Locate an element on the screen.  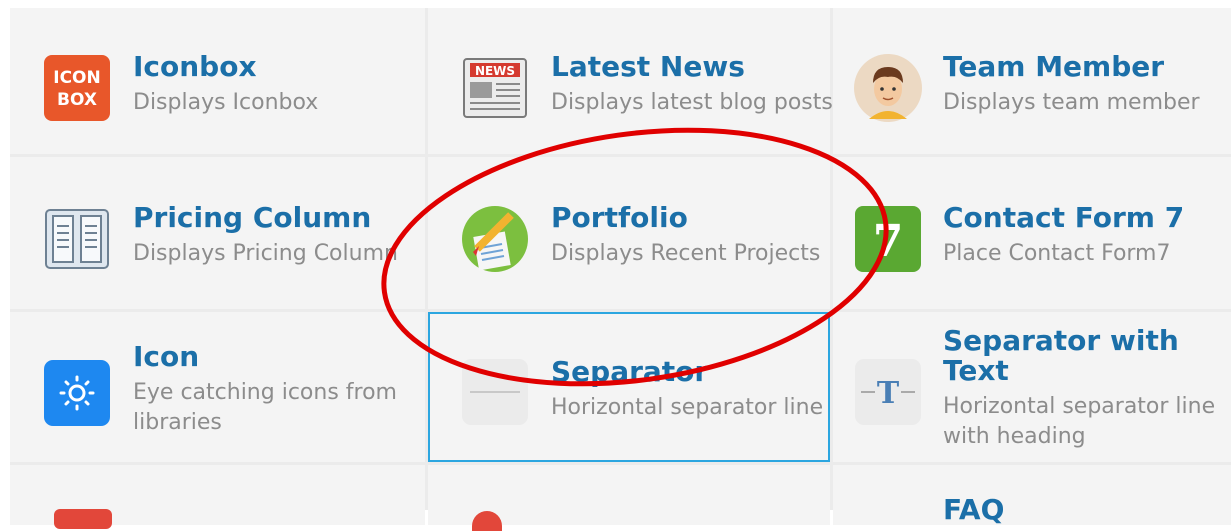
element-separator: Separator Horizontal separator line is located at coordinates (629, 387).